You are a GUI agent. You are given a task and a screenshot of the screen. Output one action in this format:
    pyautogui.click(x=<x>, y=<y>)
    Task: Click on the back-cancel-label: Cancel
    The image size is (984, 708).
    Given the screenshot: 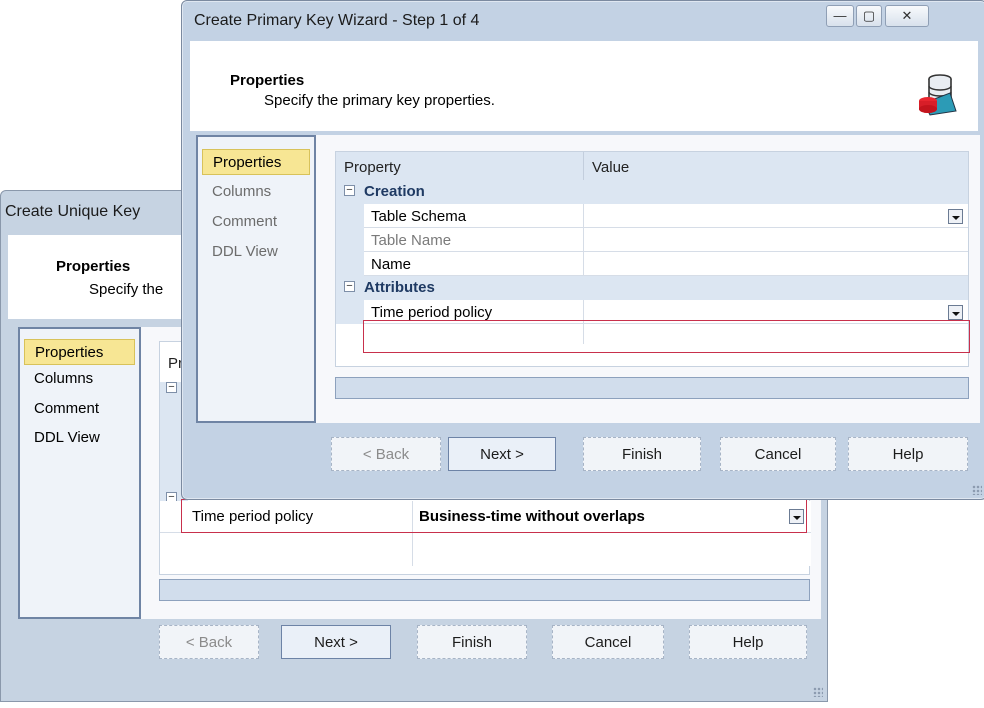 What is the action you would take?
    pyautogui.click(x=608, y=642)
    